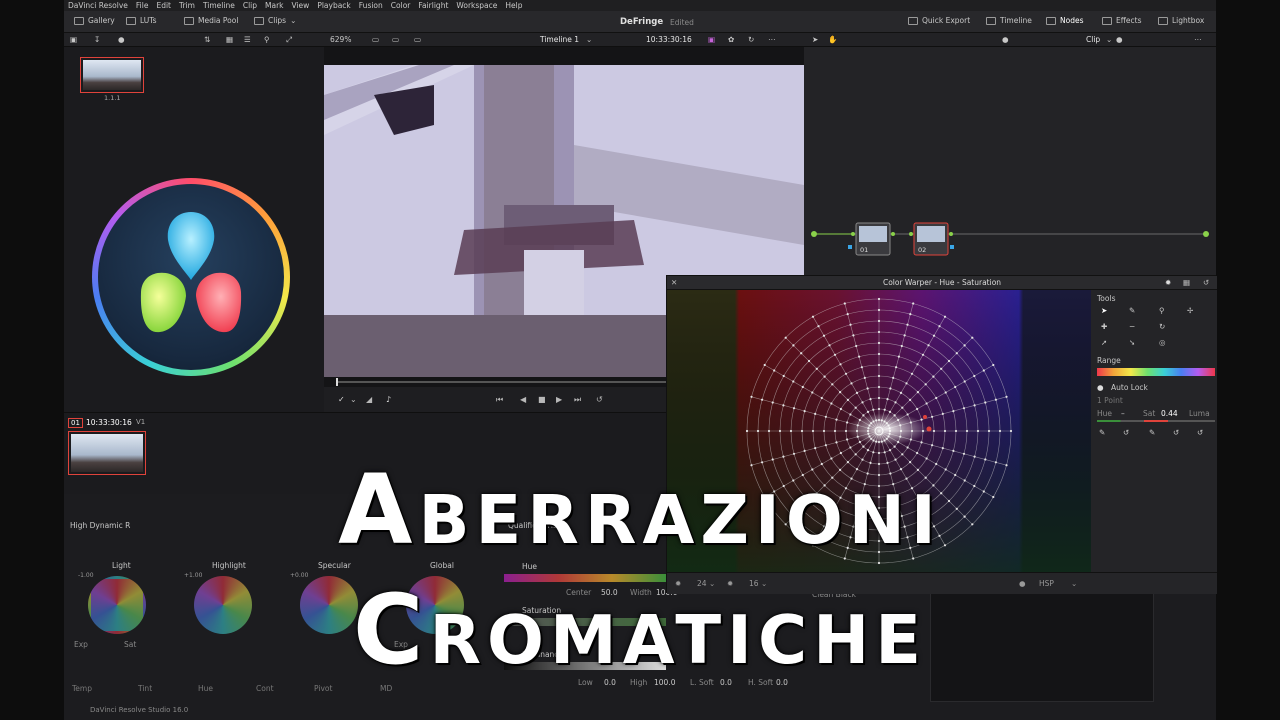  Describe the element at coordinates (1162, 310) in the screenshot. I see `pin-tool-icon: ⚲` at that location.